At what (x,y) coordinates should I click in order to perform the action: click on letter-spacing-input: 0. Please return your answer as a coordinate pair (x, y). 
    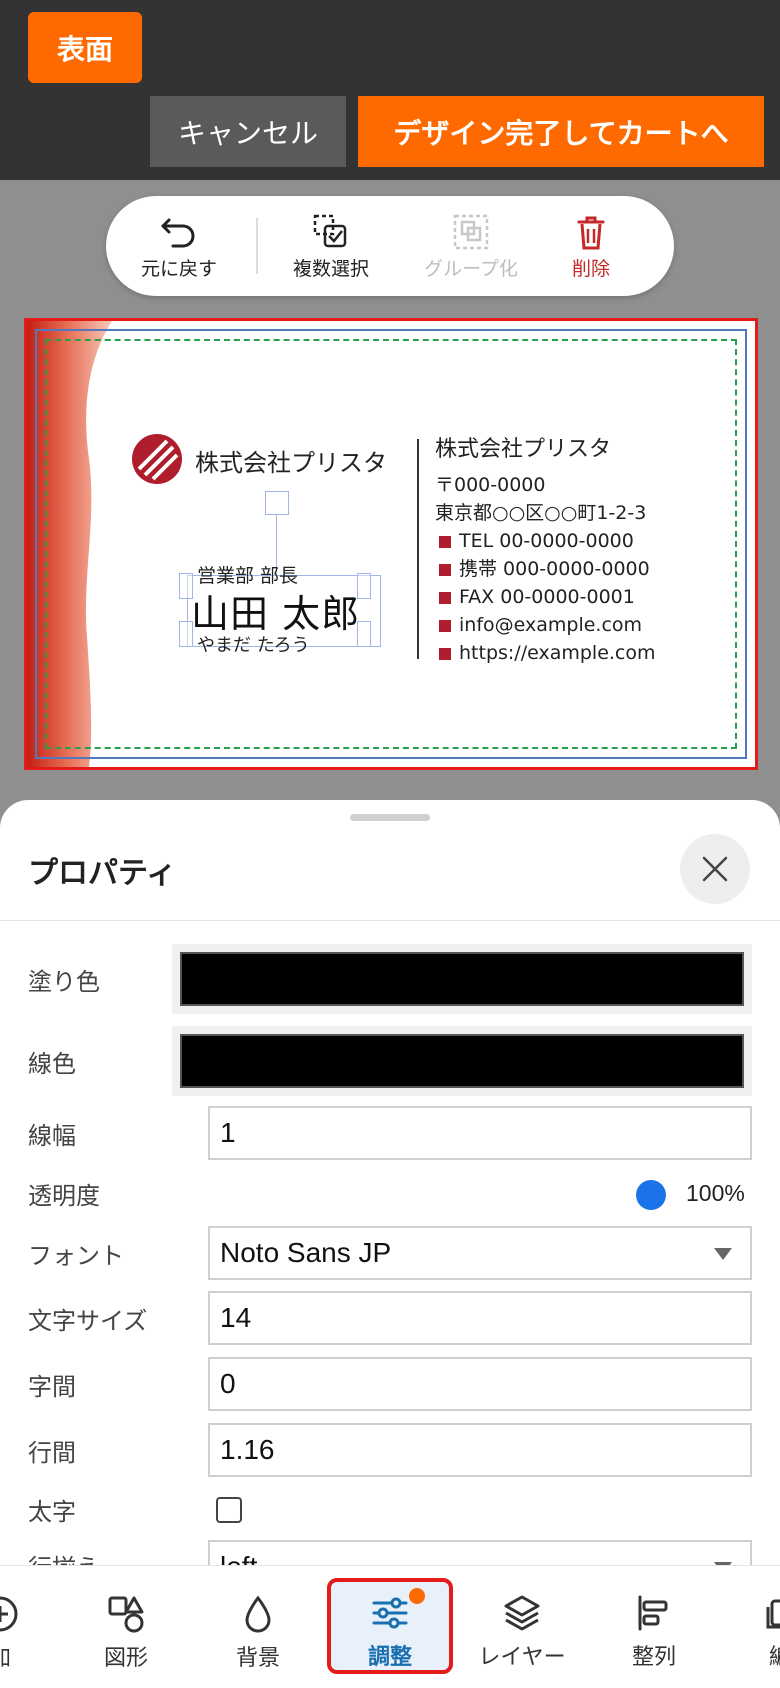
    Looking at the image, I should click on (480, 1384).